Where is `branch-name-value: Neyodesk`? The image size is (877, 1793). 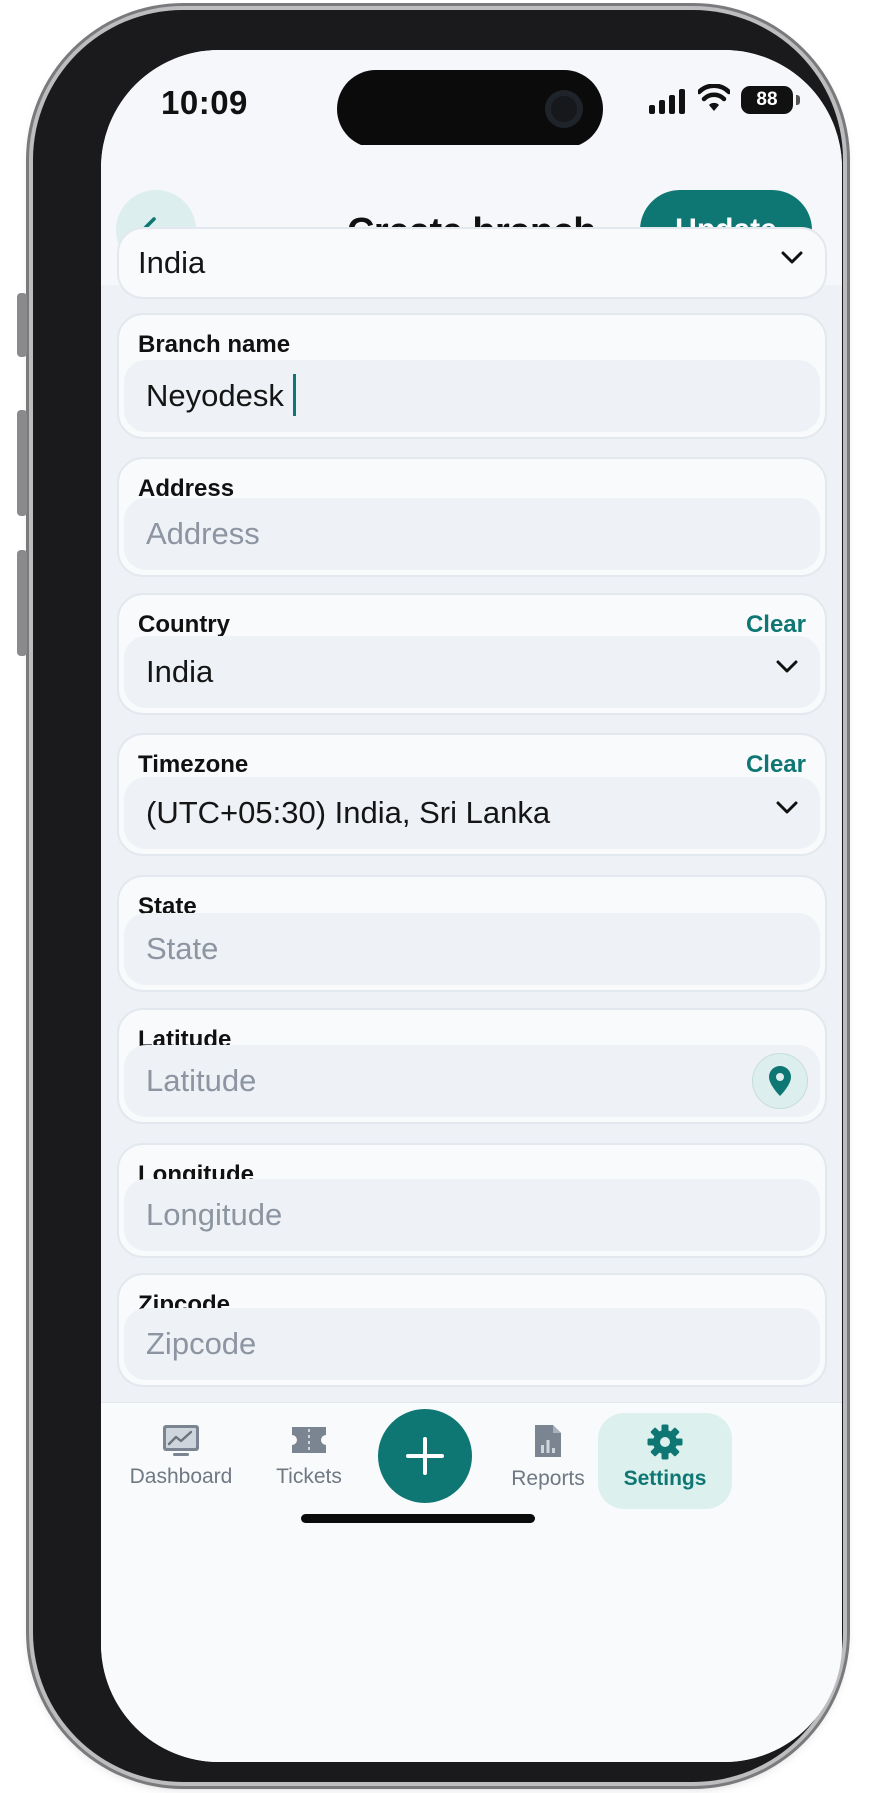 branch-name-value: Neyodesk is located at coordinates (215, 395).